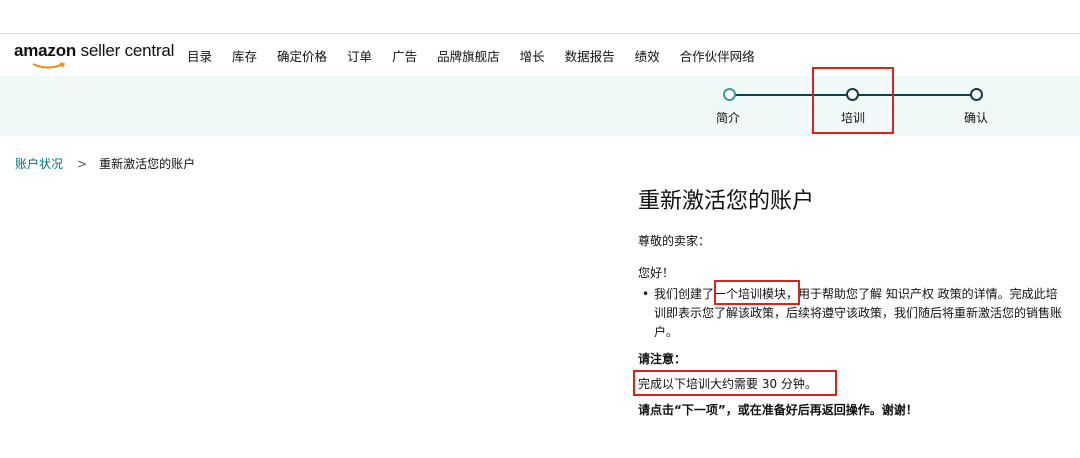 The height and width of the screenshot is (458, 1080). Describe the element at coordinates (540, 106) in the screenshot. I see `progress-stepper: 简介 培训 确认` at that location.